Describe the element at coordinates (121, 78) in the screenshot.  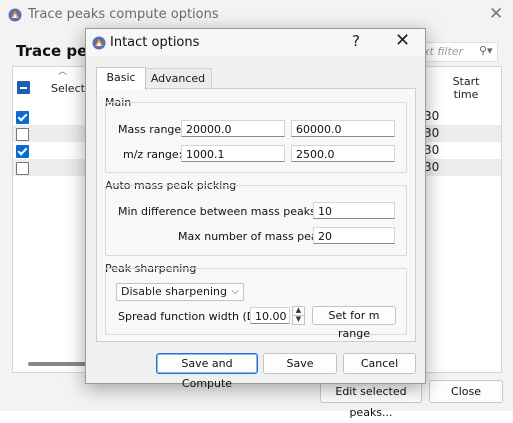
I see `tab-basic: Basic` at that location.